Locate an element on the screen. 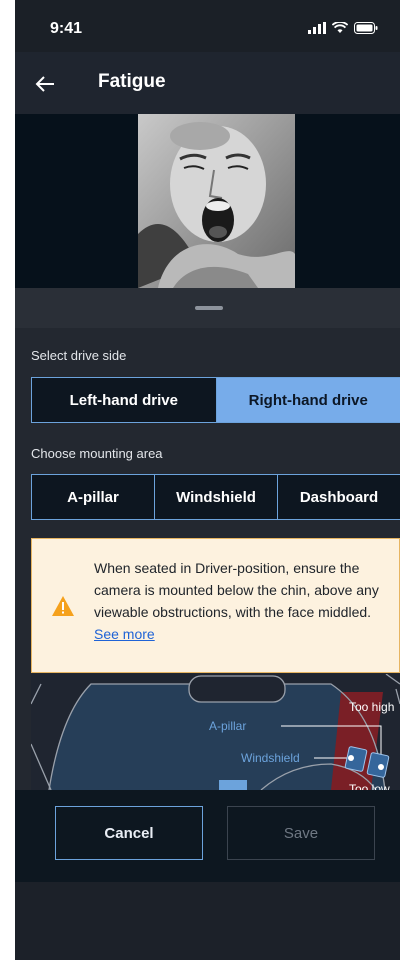 This screenshot has height=960, width=414. signal-icon is located at coordinates (317, 28).